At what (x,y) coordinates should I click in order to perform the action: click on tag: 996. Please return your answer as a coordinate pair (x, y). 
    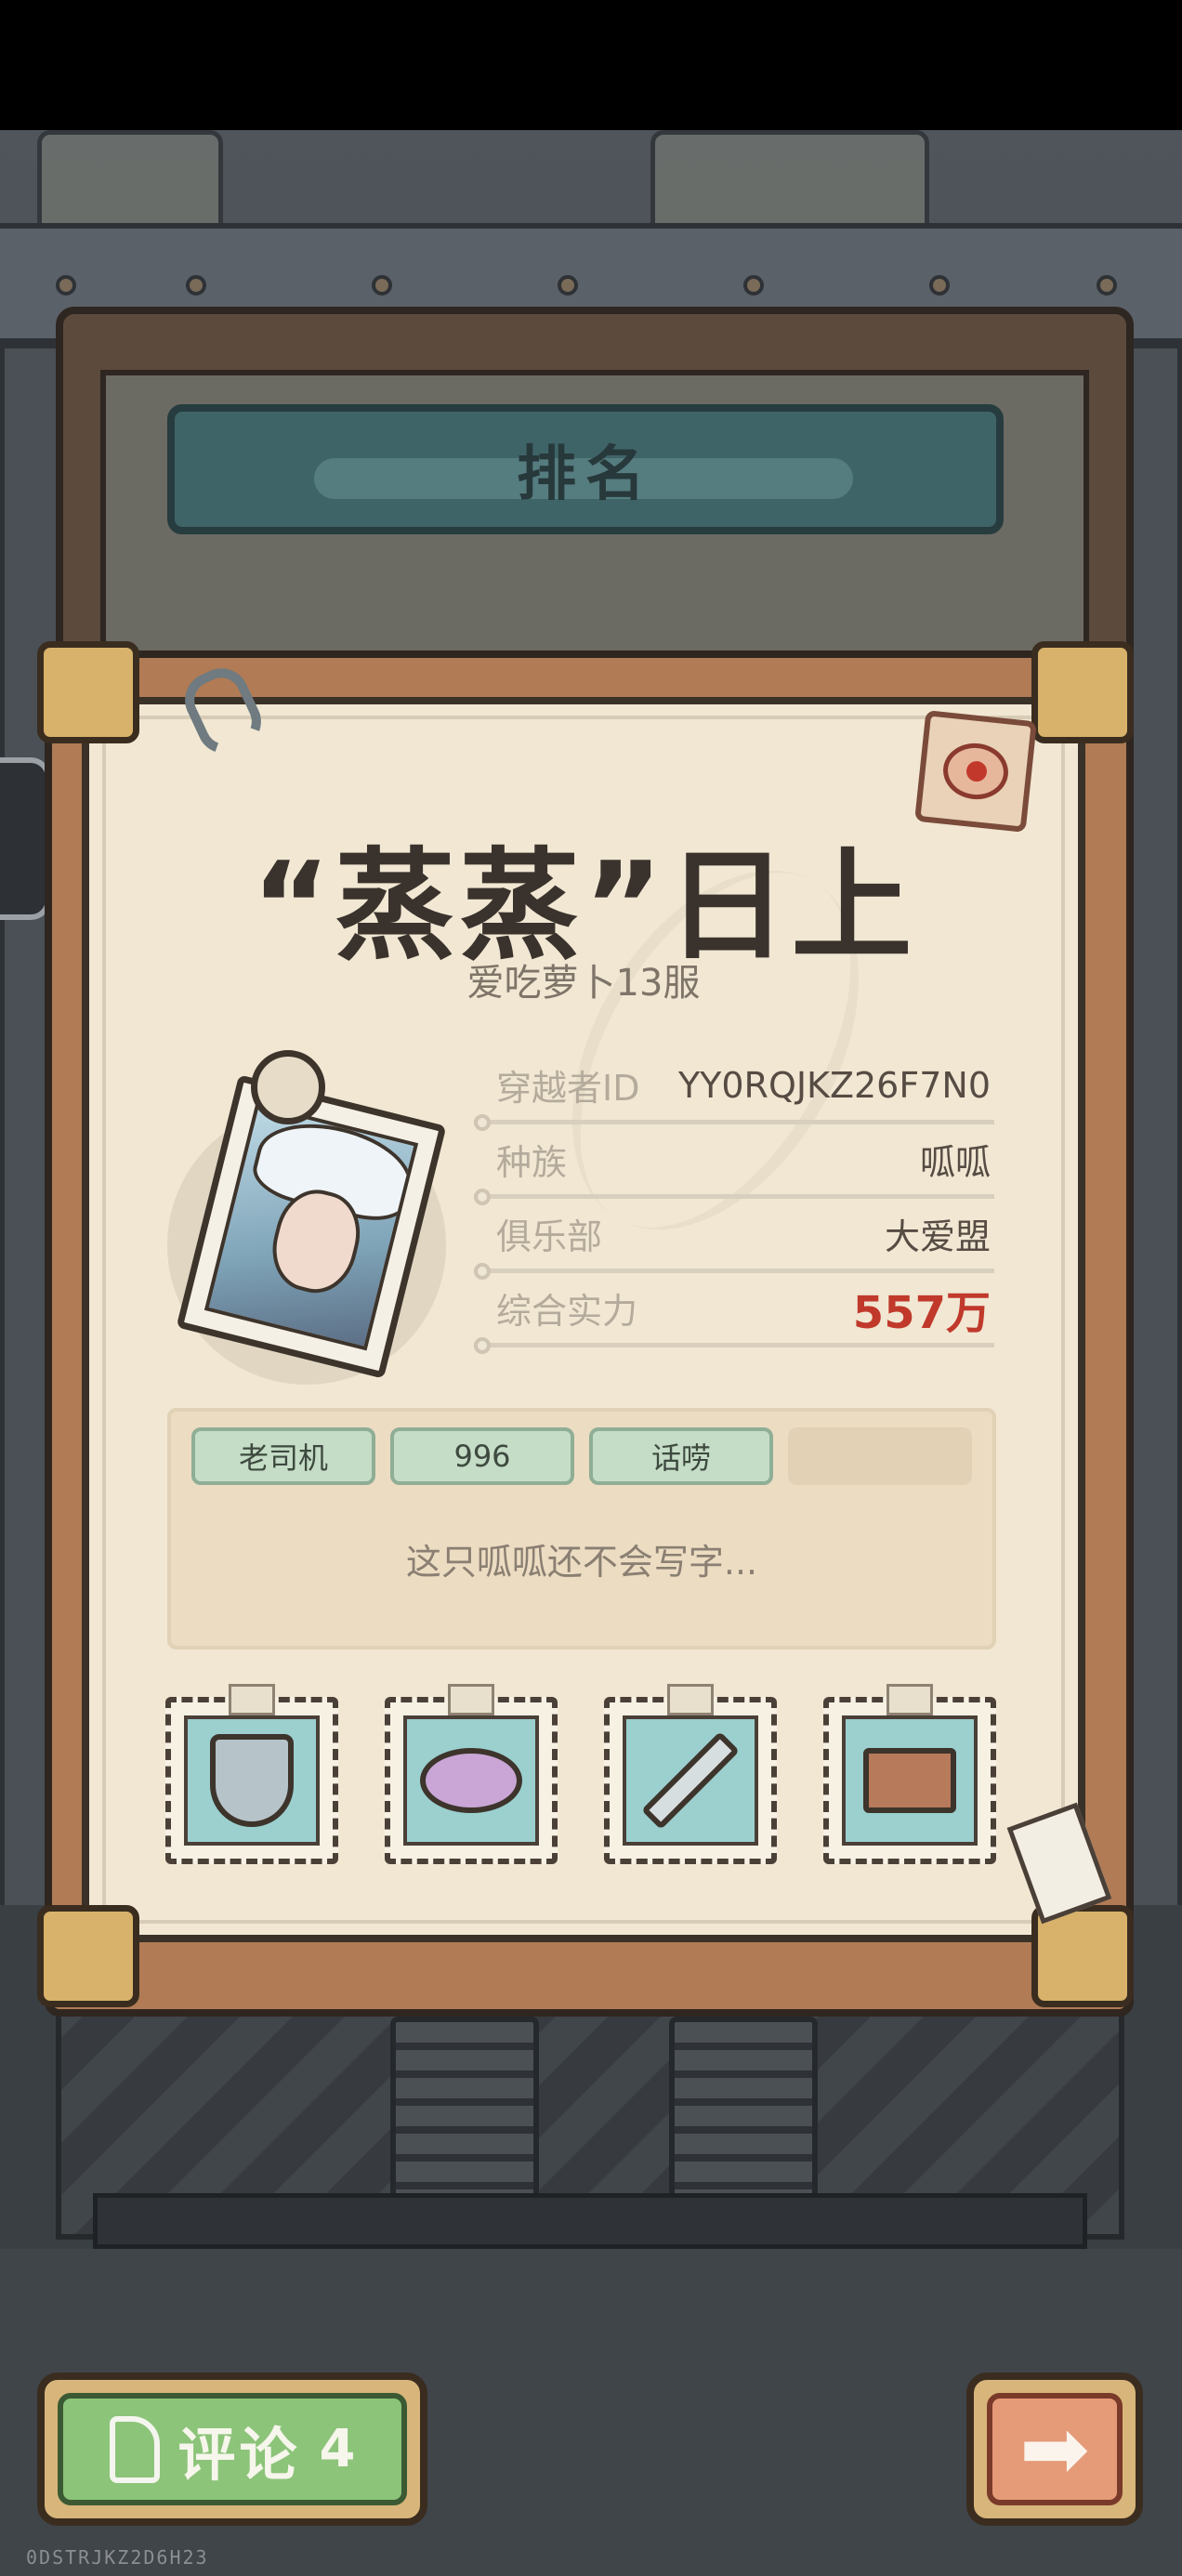
    Looking at the image, I should click on (482, 1456).